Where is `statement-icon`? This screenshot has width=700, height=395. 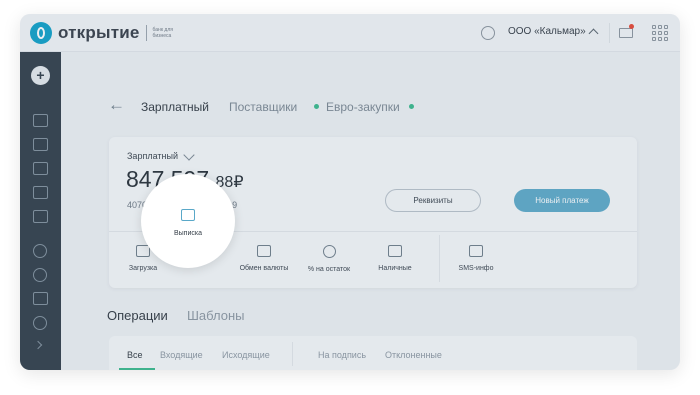 statement-icon is located at coordinates (188, 215).